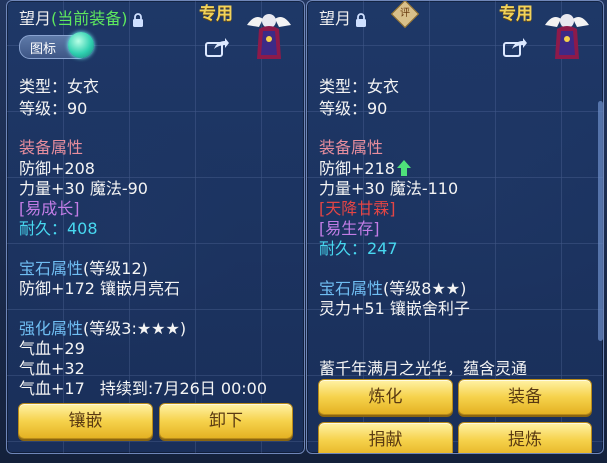 This screenshot has height=463, width=607. Describe the element at coordinates (100, 288) in the screenshot. I see `gem-effect: 防御+172 镶嵌月亮石` at that location.